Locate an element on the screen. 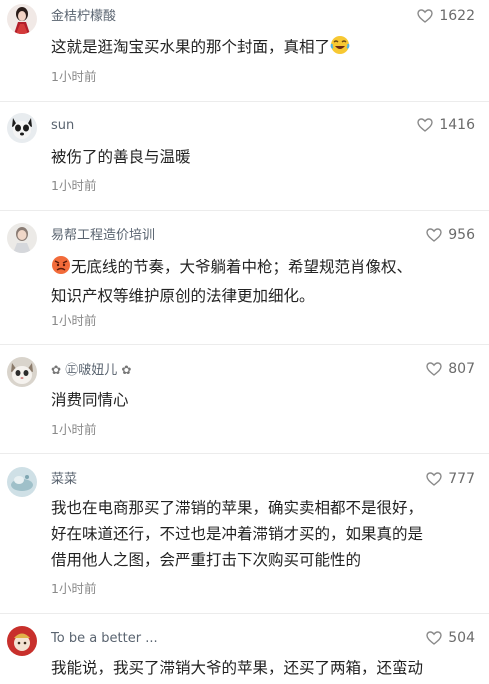 The height and width of the screenshot is (684, 489). like-button: 504 is located at coordinates (450, 638).